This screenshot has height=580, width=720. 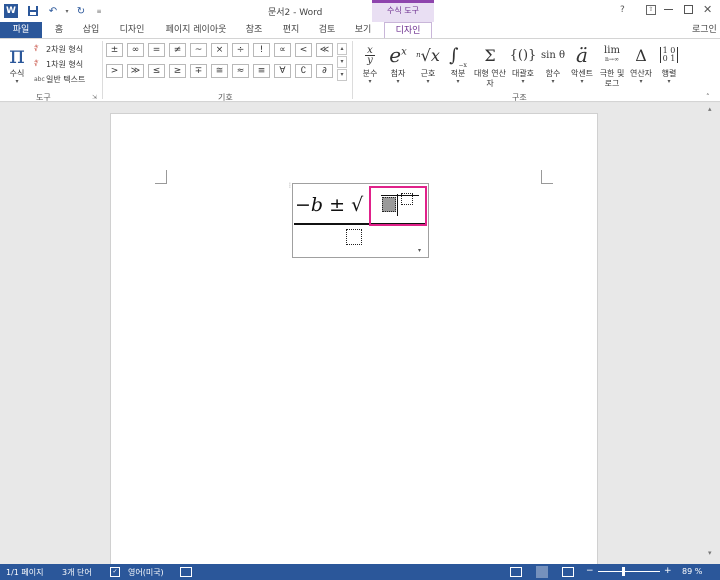 What do you see at coordinates (114, 50) in the screenshot?
I see `symbol-plus-minus: ±` at bounding box center [114, 50].